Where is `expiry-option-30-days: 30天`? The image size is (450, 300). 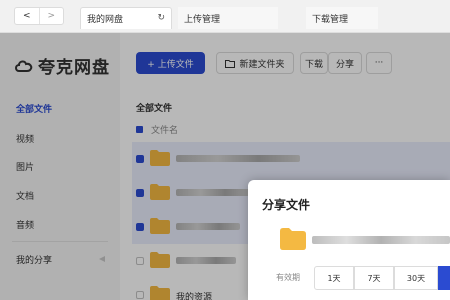
expiry-option-30-days: 30天 is located at coordinates (416, 278).